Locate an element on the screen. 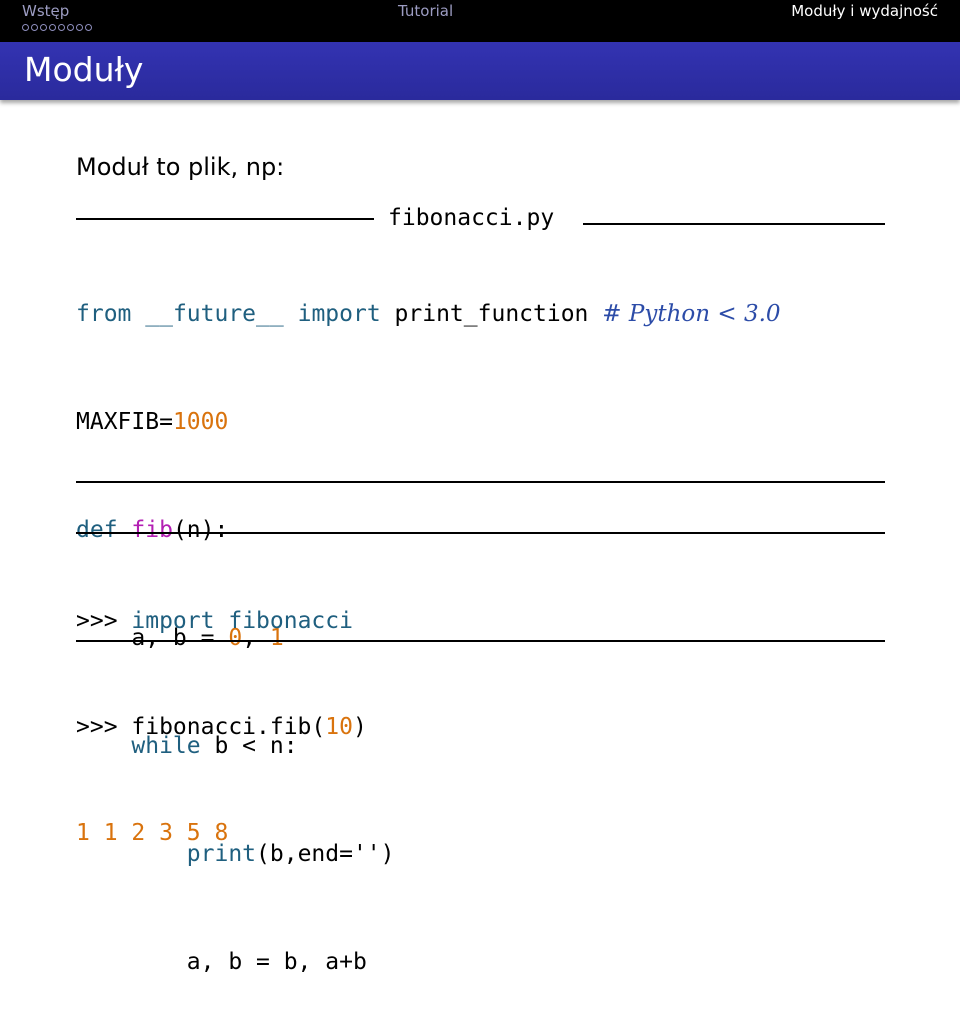 This screenshot has width=960, height=1016. module-future: __future__ is located at coordinates (214, 314).